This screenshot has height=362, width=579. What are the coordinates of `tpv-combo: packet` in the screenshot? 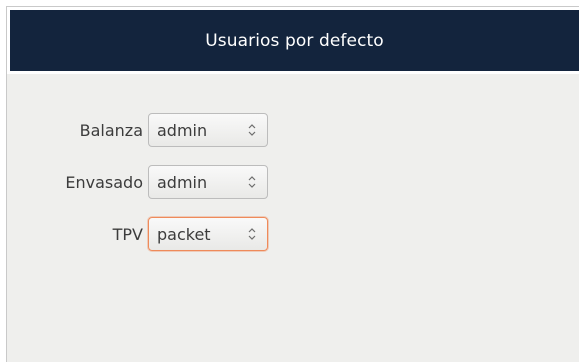 It's located at (208, 234).